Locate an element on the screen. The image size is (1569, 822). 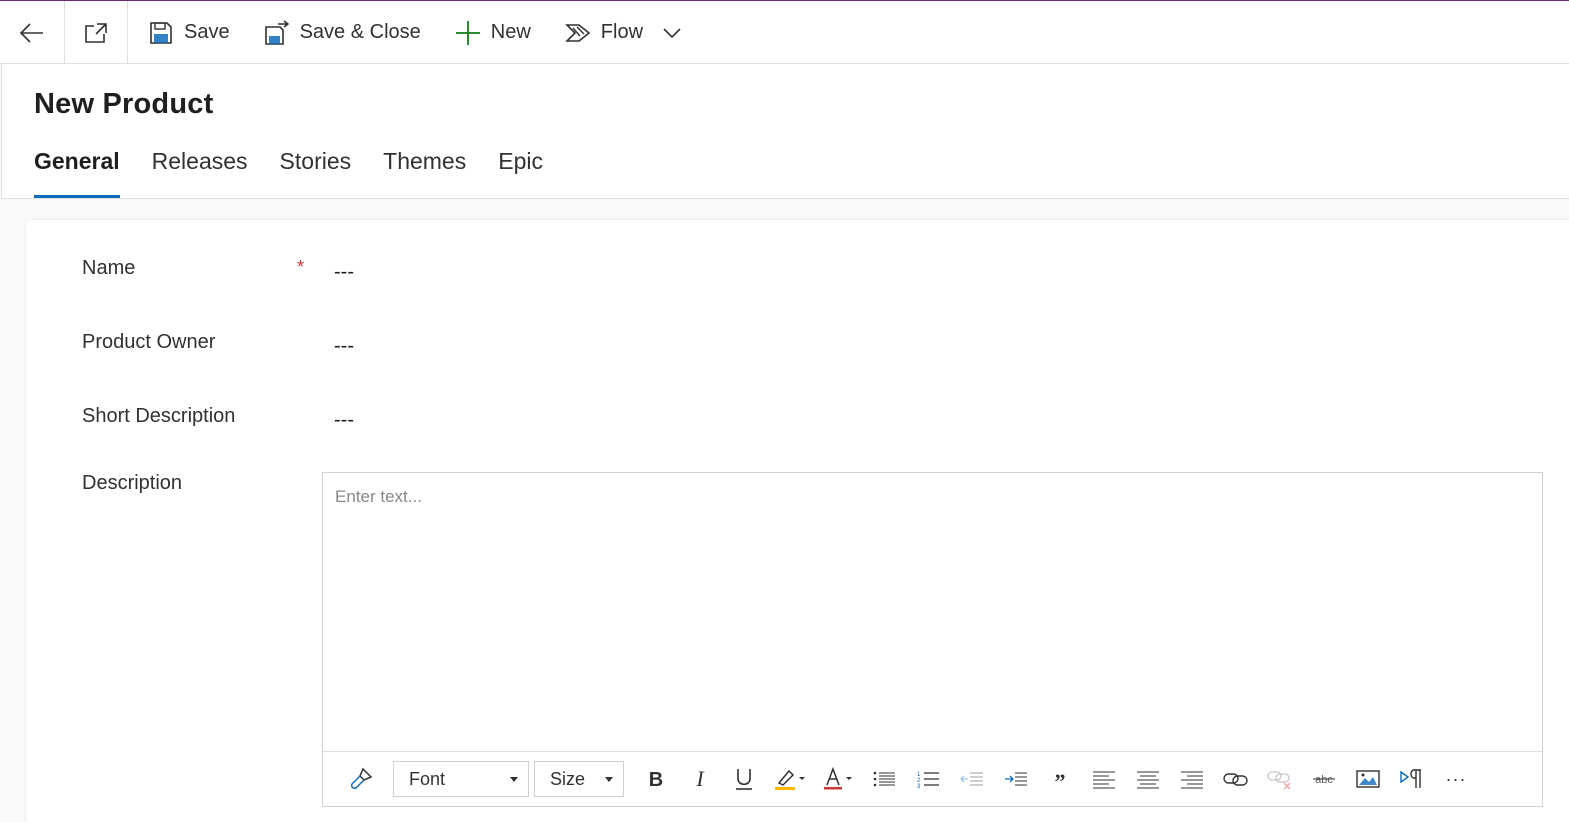
bold-icon: B is located at coordinates (656, 779).